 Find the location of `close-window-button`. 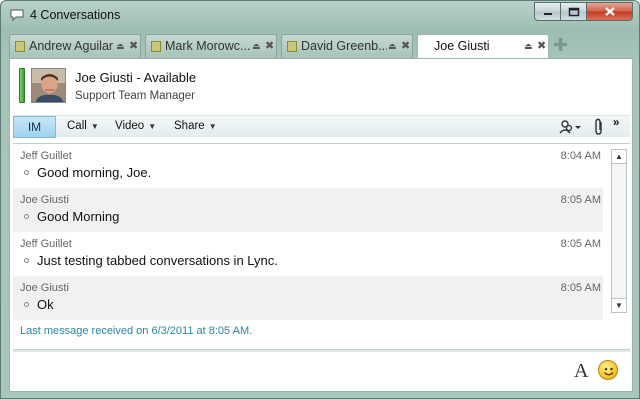

close-window-button is located at coordinates (610, 11).